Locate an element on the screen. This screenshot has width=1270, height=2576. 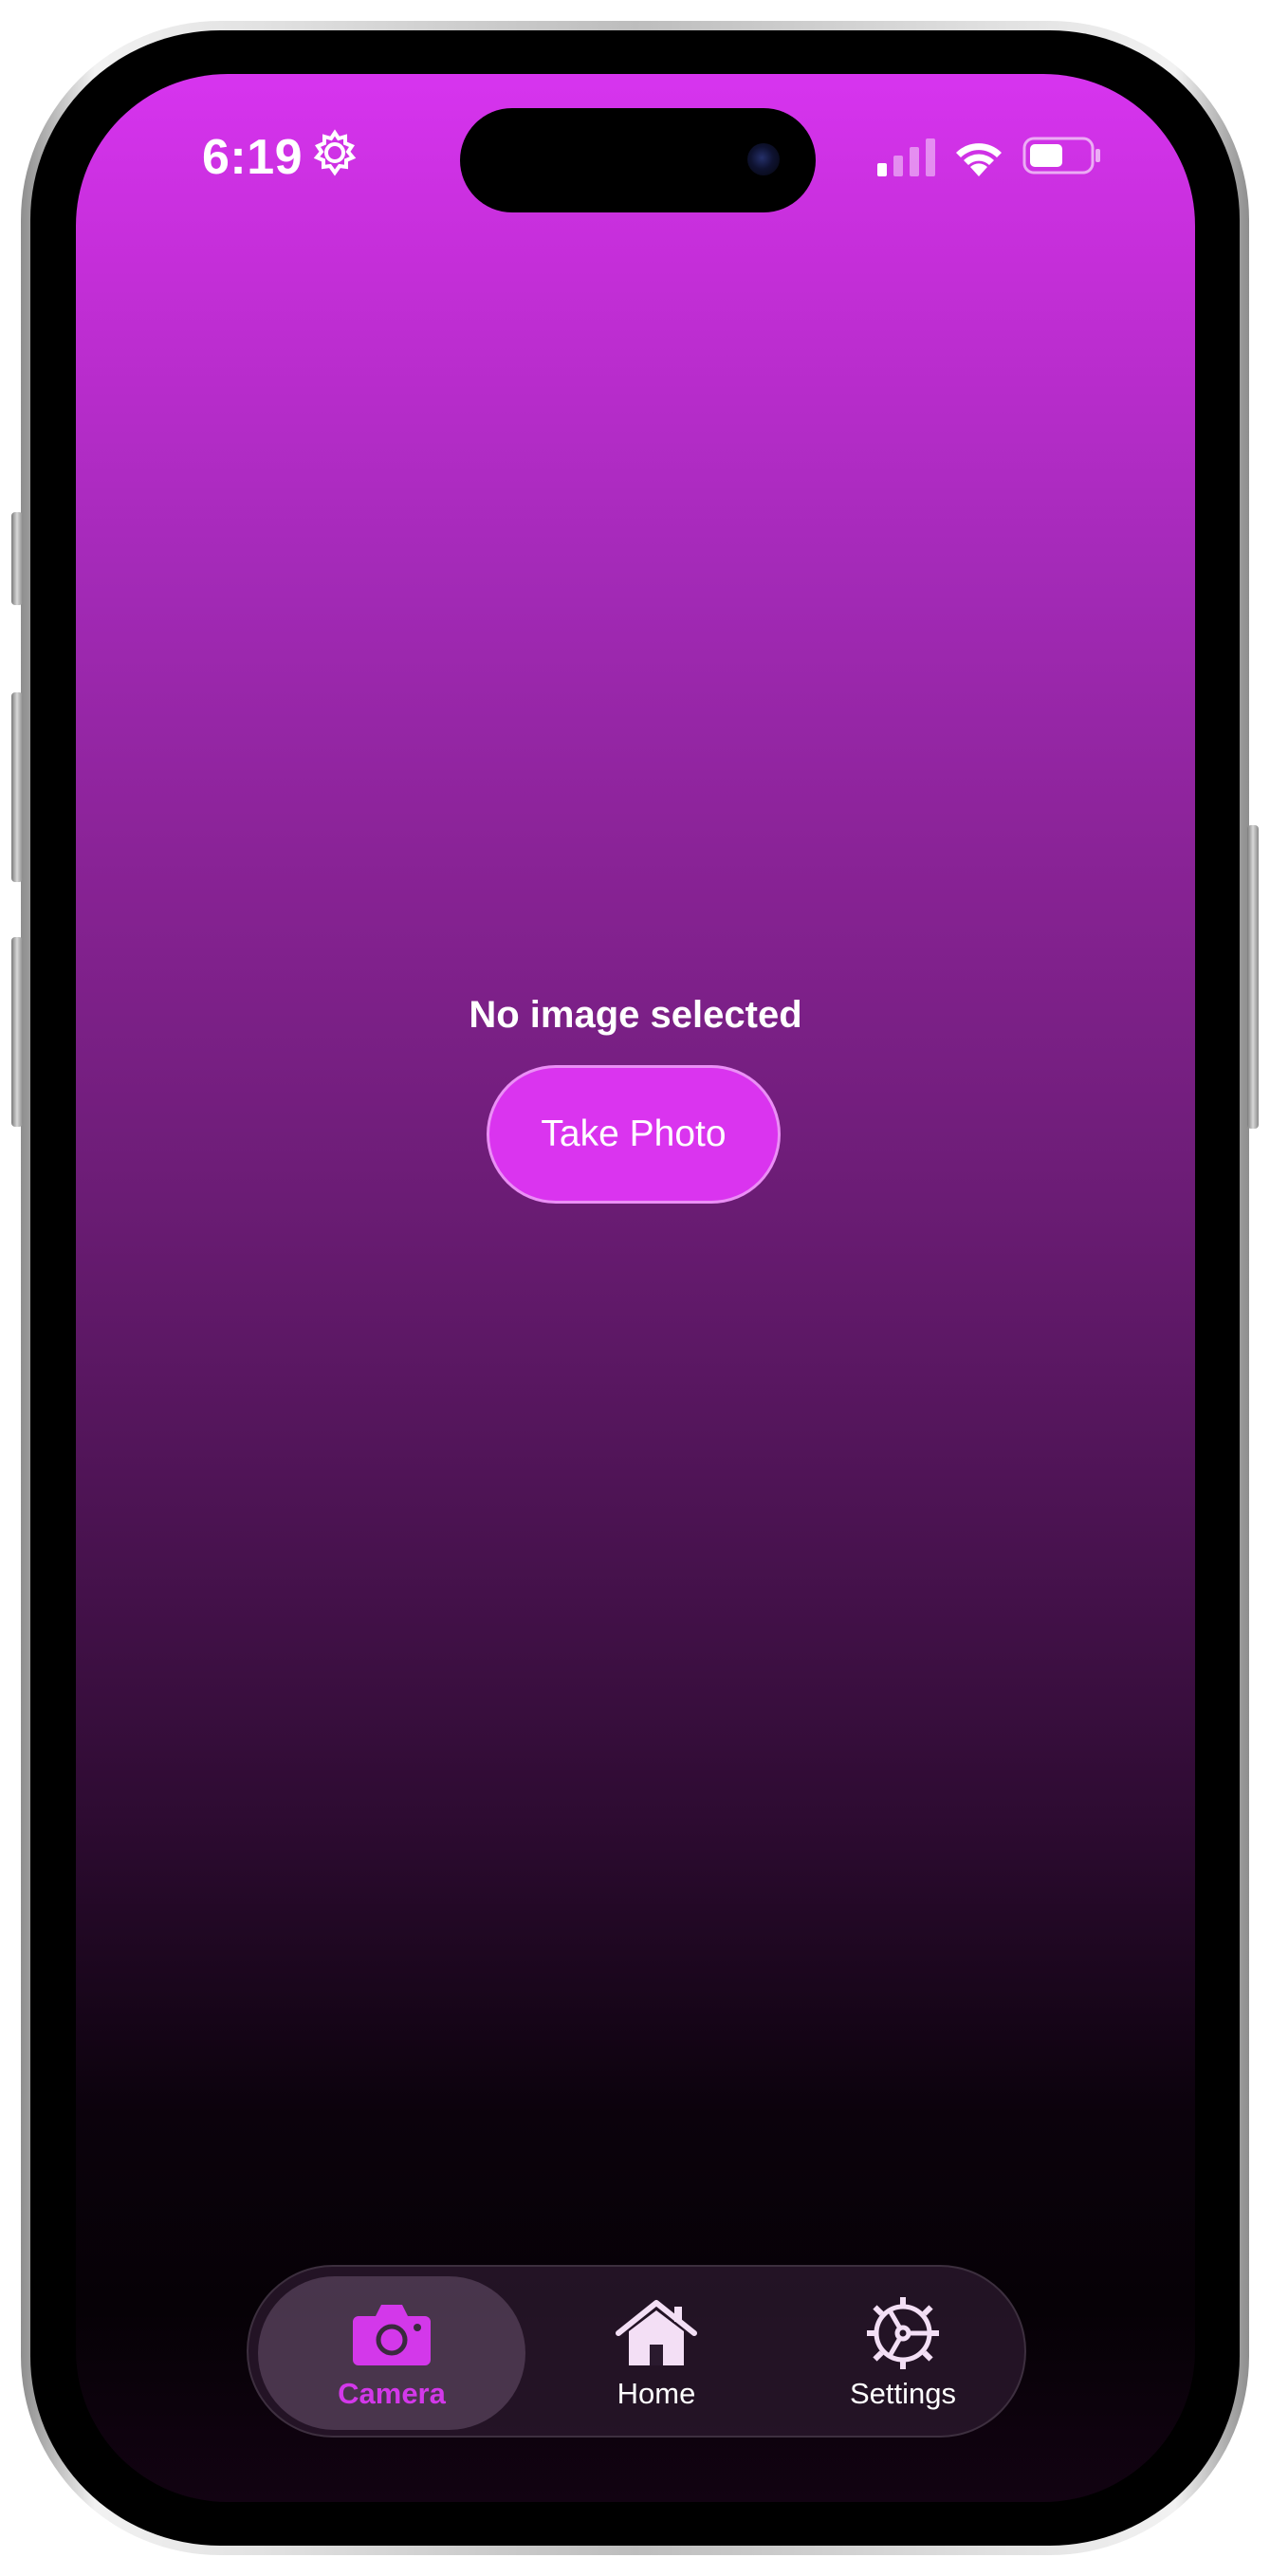
empty-state: No image selected is located at coordinates (635, 1015).